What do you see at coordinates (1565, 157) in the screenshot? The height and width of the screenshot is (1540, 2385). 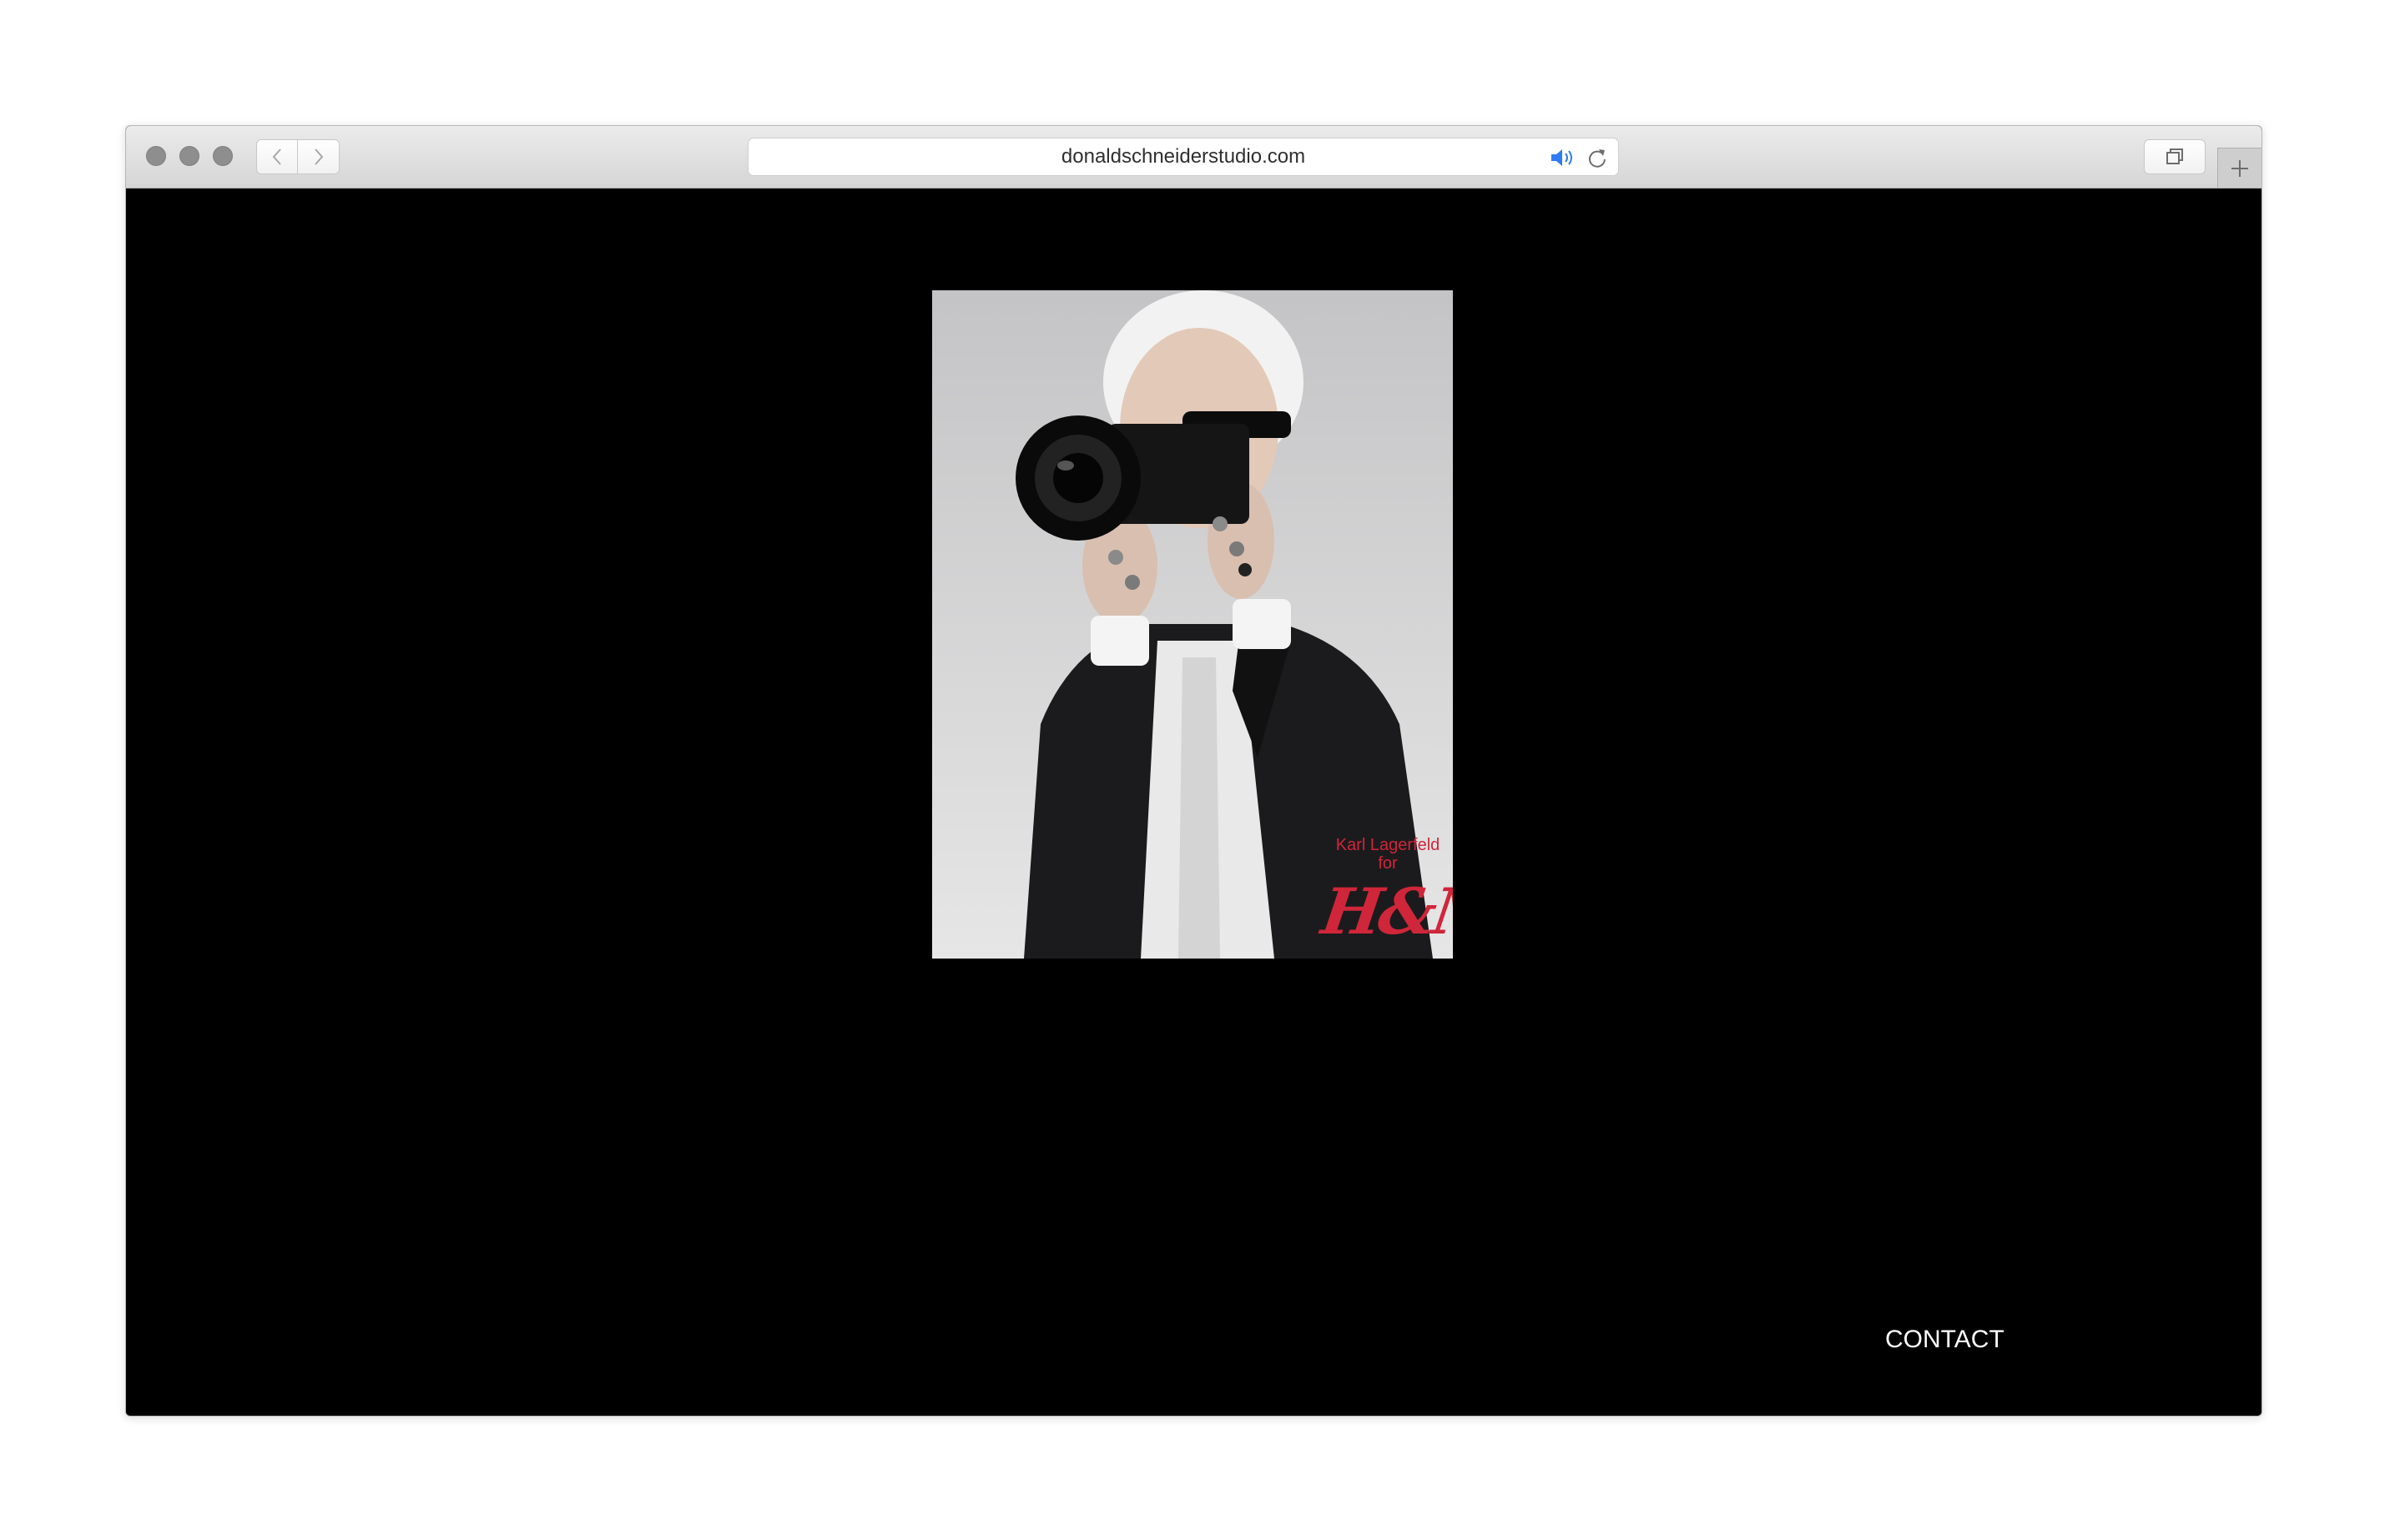 I see `speaker-icon` at bounding box center [1565, 157].